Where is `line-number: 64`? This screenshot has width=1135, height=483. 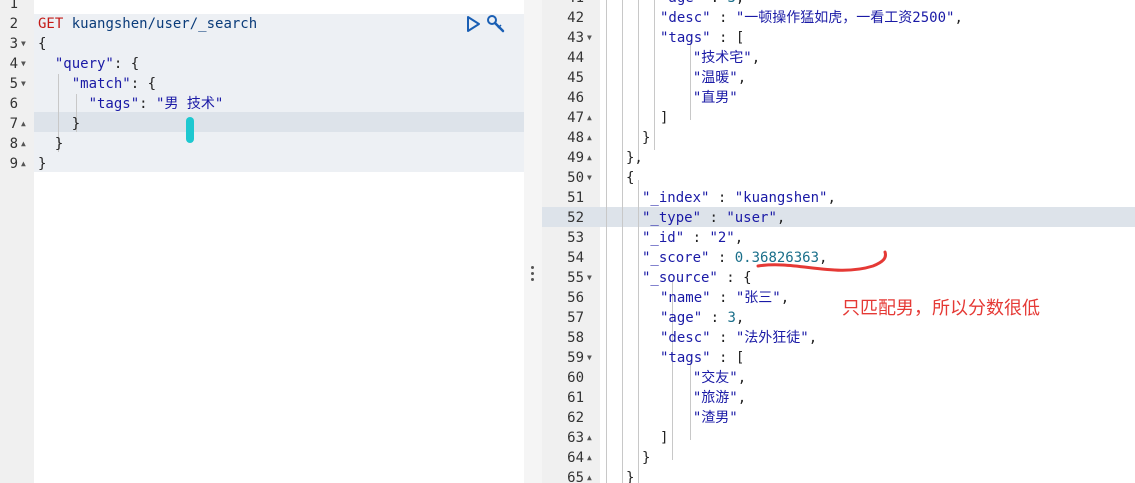
line-number: 64 is located at coordinates (575, 458).